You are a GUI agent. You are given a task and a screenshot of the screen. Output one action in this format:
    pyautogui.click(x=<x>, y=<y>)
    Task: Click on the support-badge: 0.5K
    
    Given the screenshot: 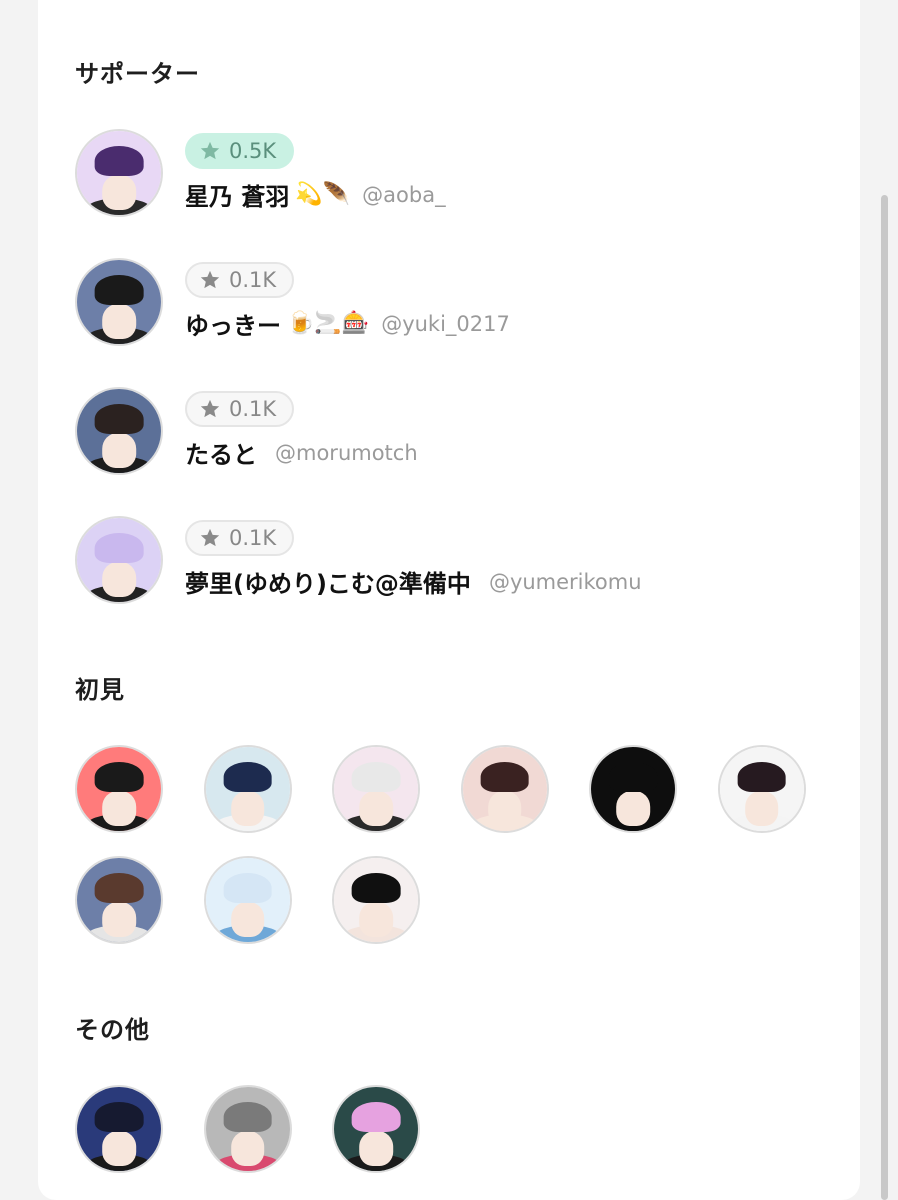 What is the action you would take?
    pyautogui.click(x=240, y=151)
    